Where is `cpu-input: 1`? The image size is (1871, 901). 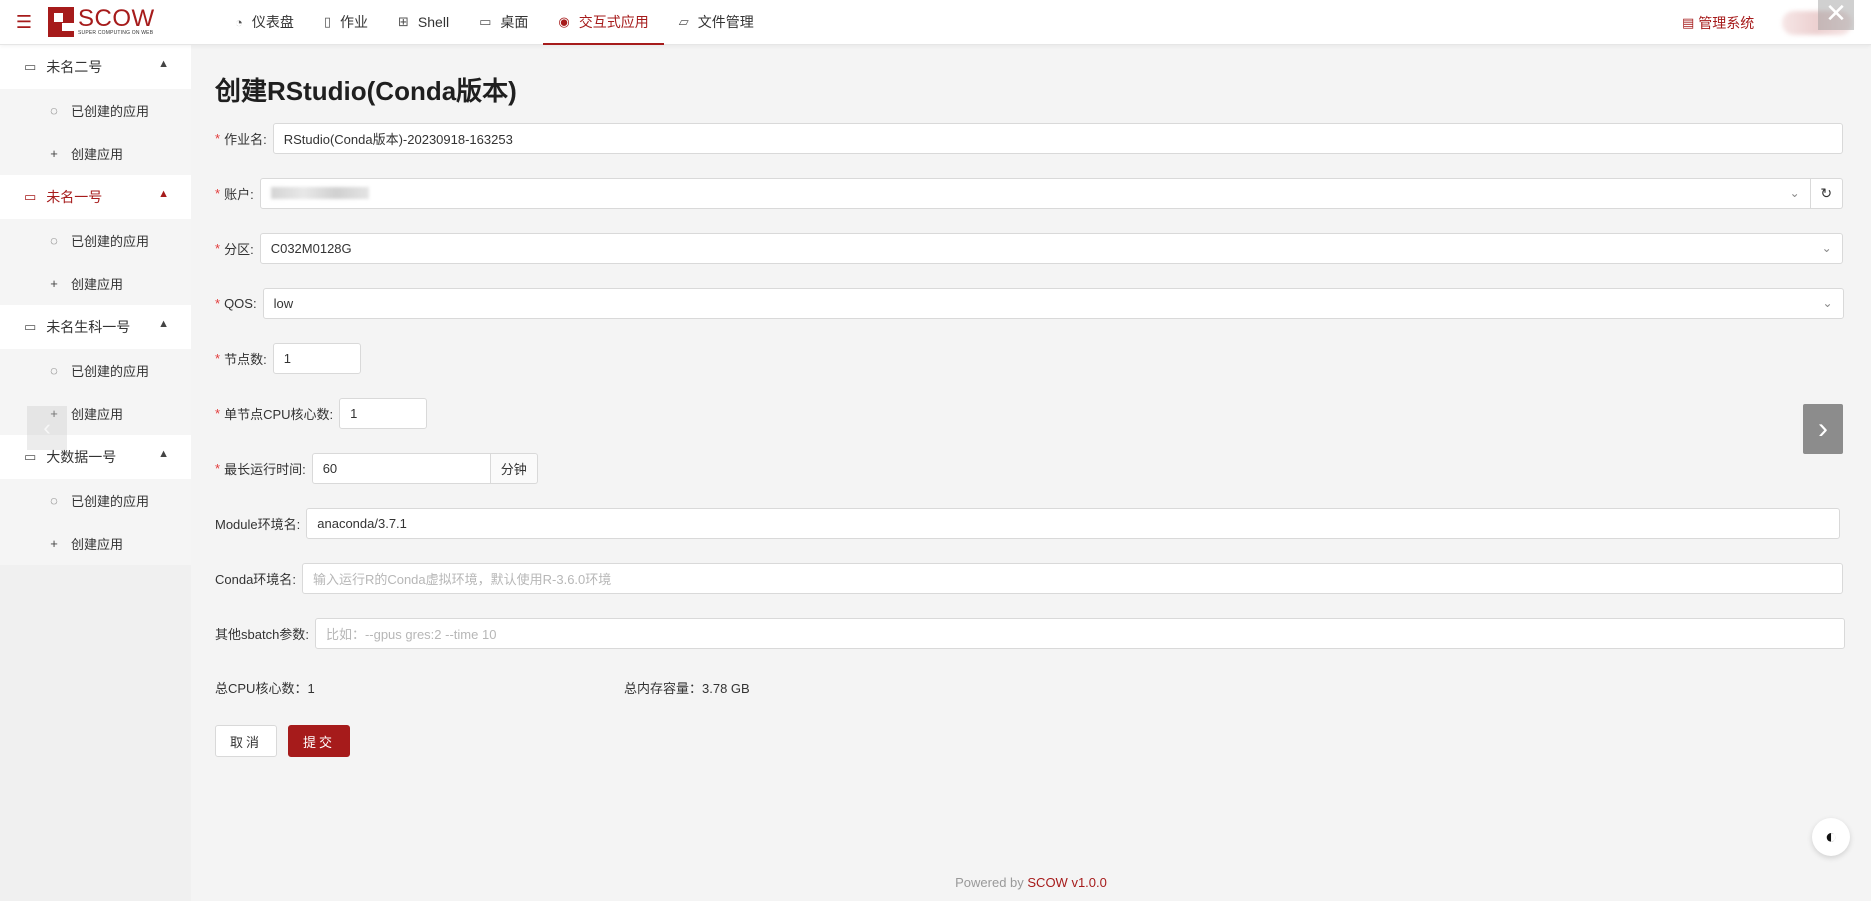
cpu-input: 1 is located at coordinates (383, 413).